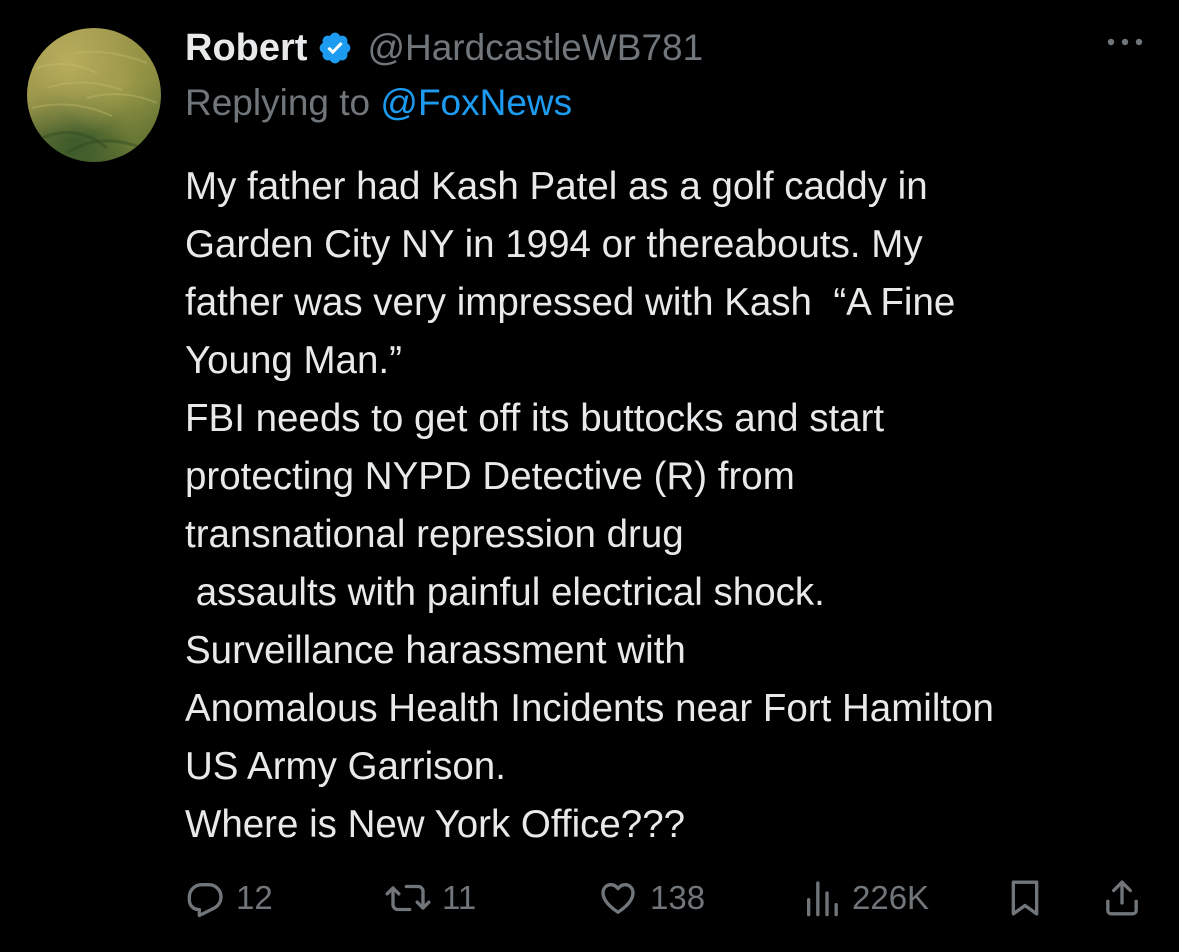 The image size is (1179, 952). I want to click on views-button: 226K, so click(865, 898).